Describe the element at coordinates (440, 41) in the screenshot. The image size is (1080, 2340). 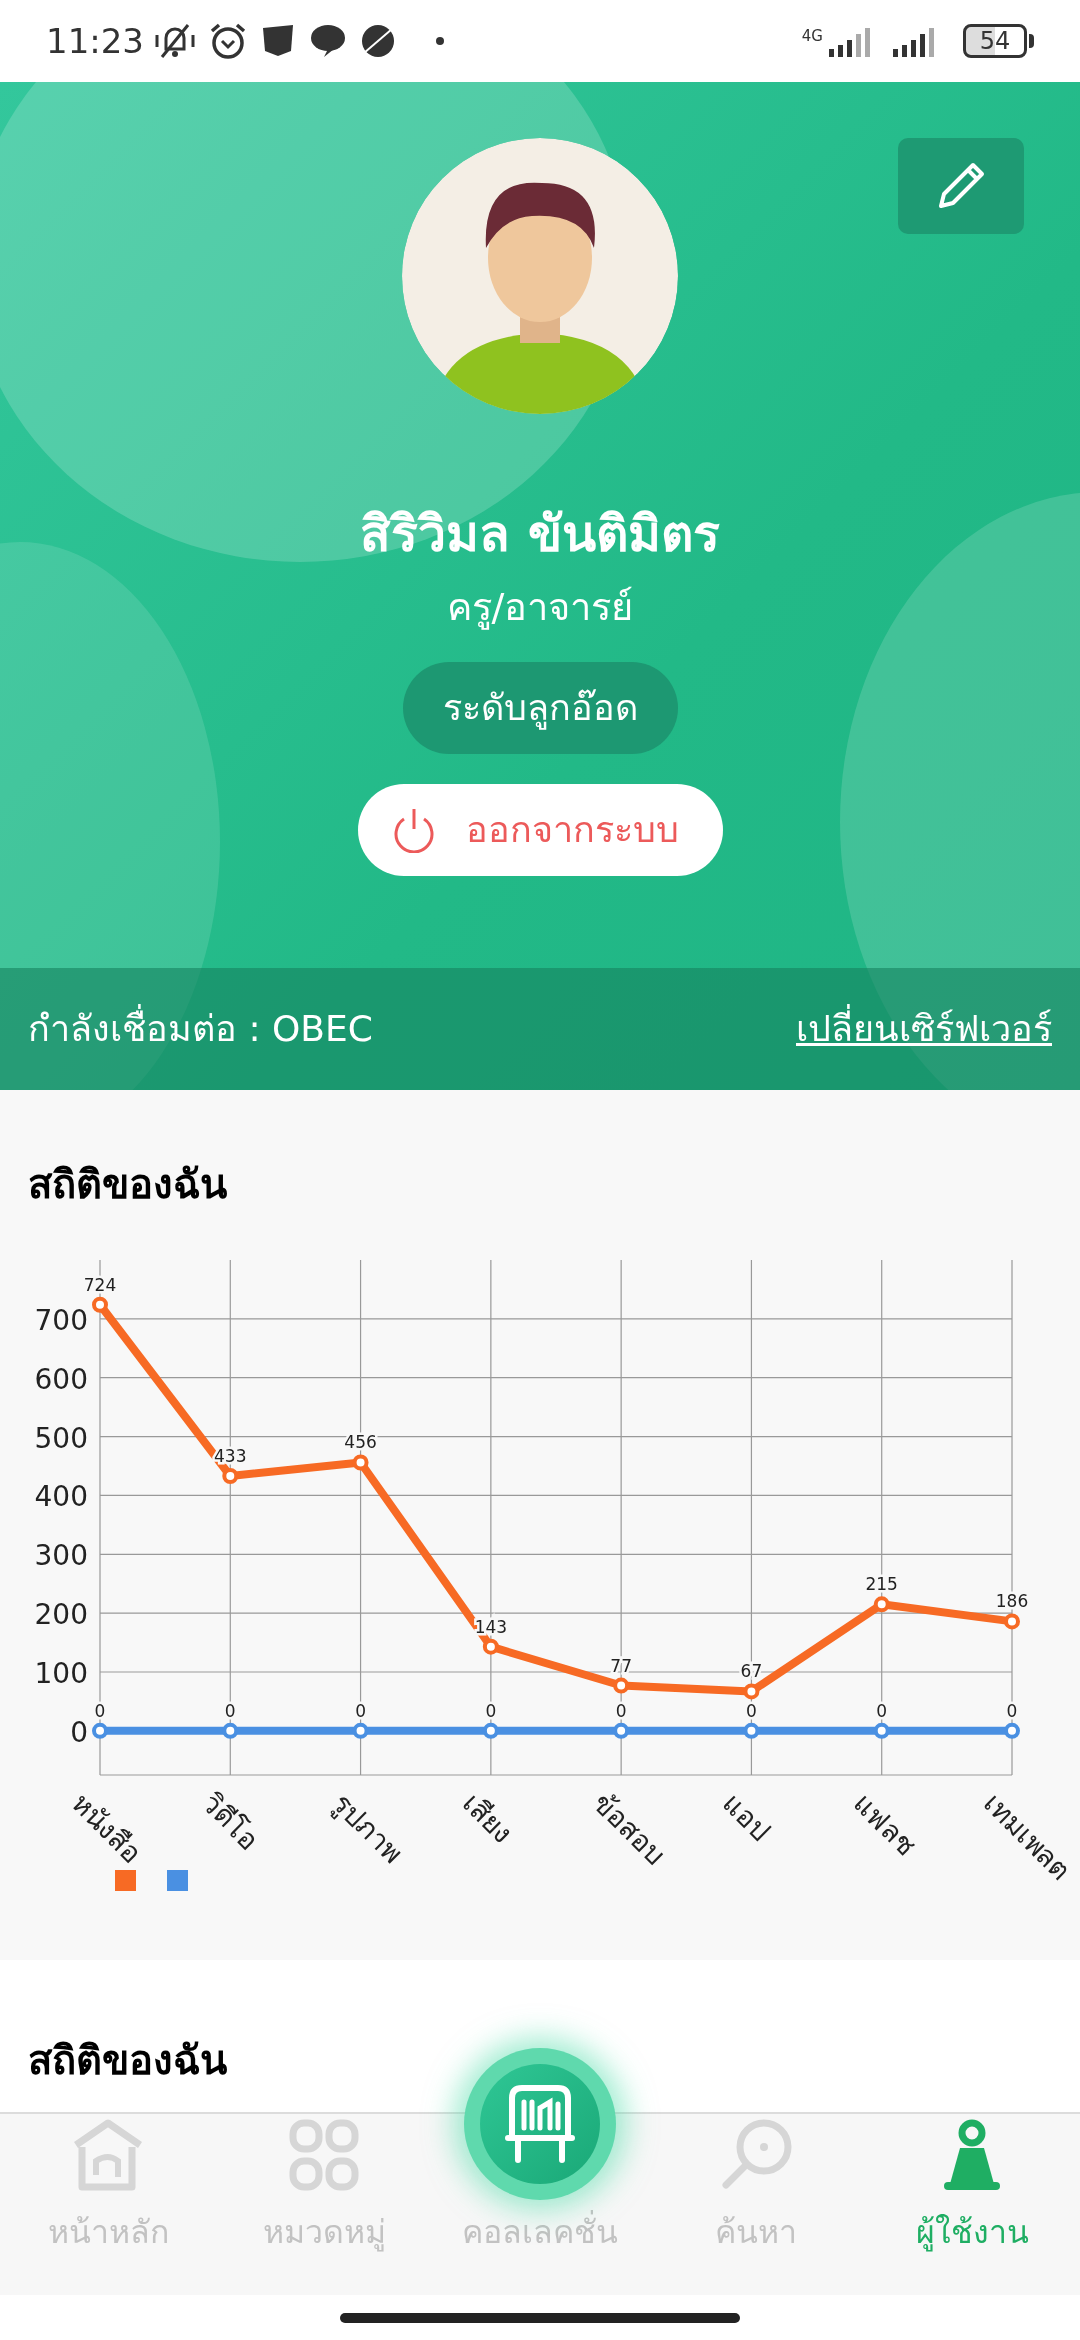
I see `dot-icon` at that location.